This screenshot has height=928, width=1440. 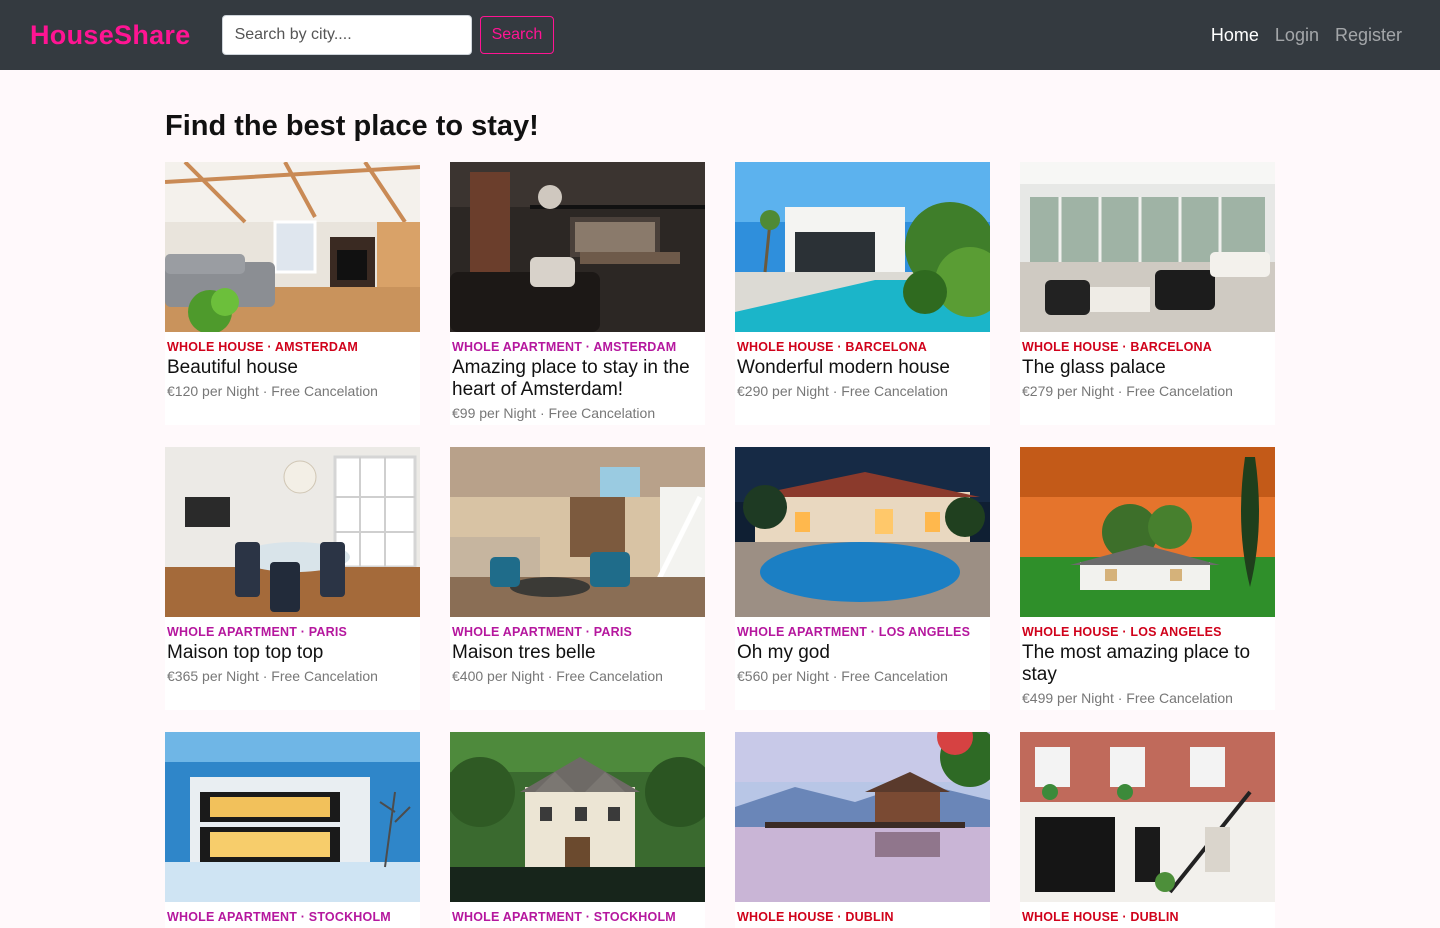 What do you see at coordinates (862, 817) in the screenshot?
I see `lake-view-photo` at bounding box center [862, 817].